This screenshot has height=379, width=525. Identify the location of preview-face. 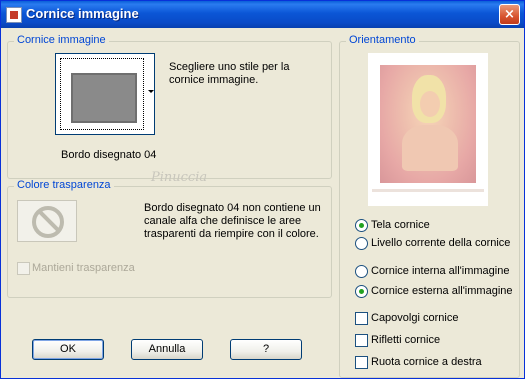
(430, 104).